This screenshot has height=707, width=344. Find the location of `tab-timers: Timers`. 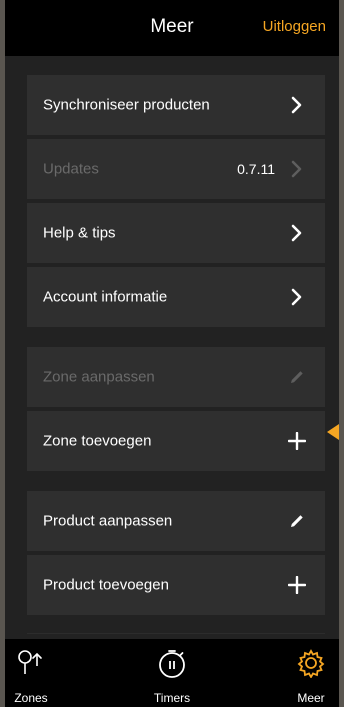

tab-timers: Timers is located at coordinates (172, 673).